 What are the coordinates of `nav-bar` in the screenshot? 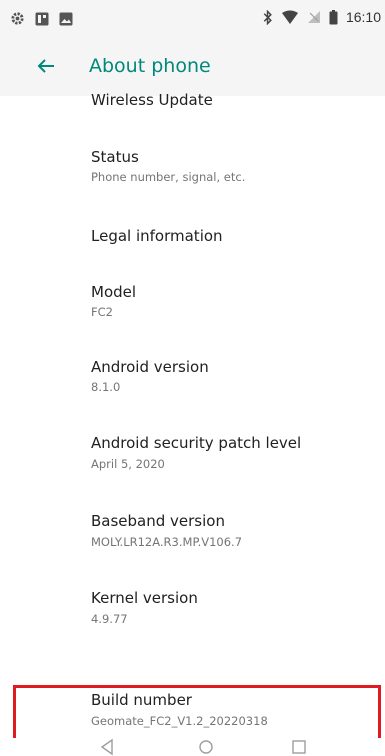 It's located at (192, 747).